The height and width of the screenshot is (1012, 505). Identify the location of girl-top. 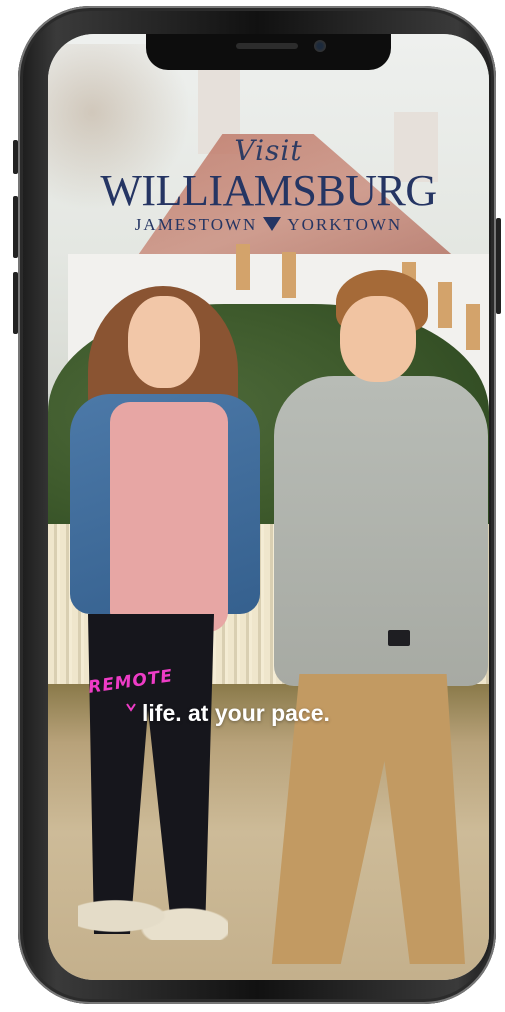
(169, 517).